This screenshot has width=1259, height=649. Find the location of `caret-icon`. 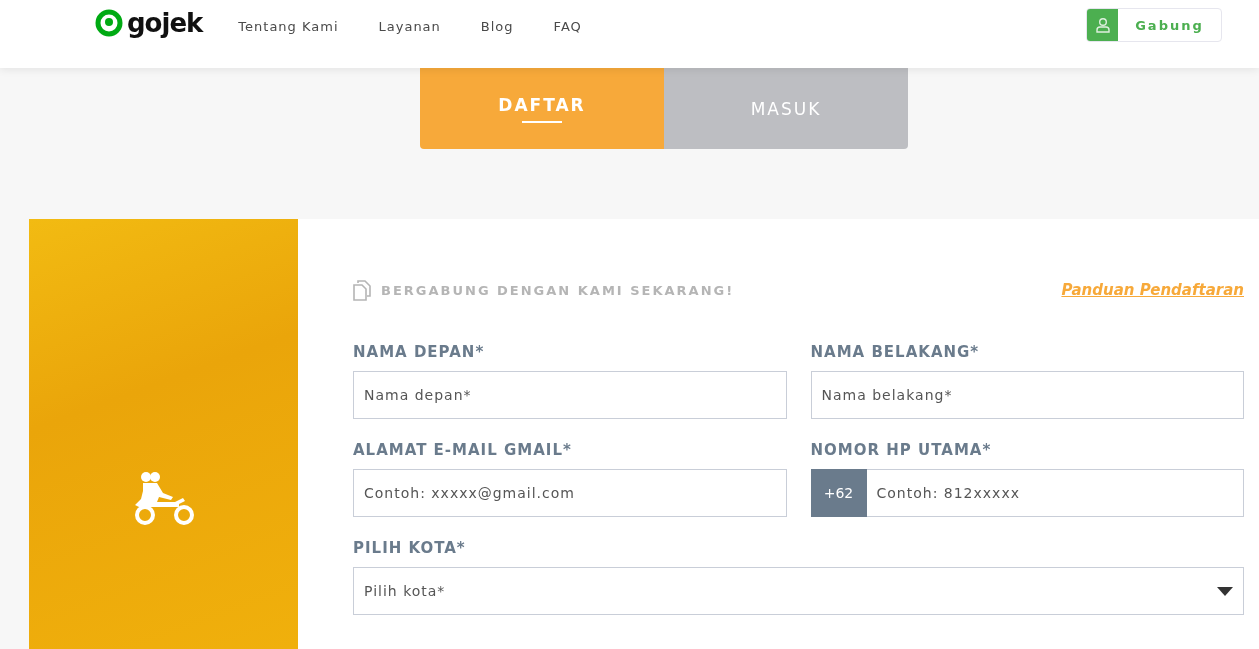

caret-icon is located at coordinates (1225, 591).